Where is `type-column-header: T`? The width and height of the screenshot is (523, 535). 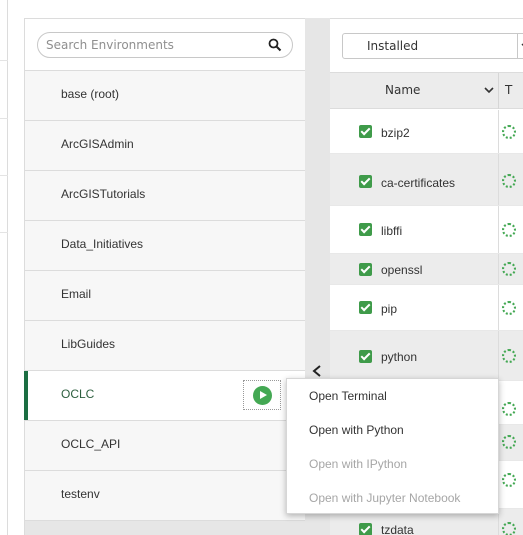
type-column-header: T is located at coordinates (508, 90).